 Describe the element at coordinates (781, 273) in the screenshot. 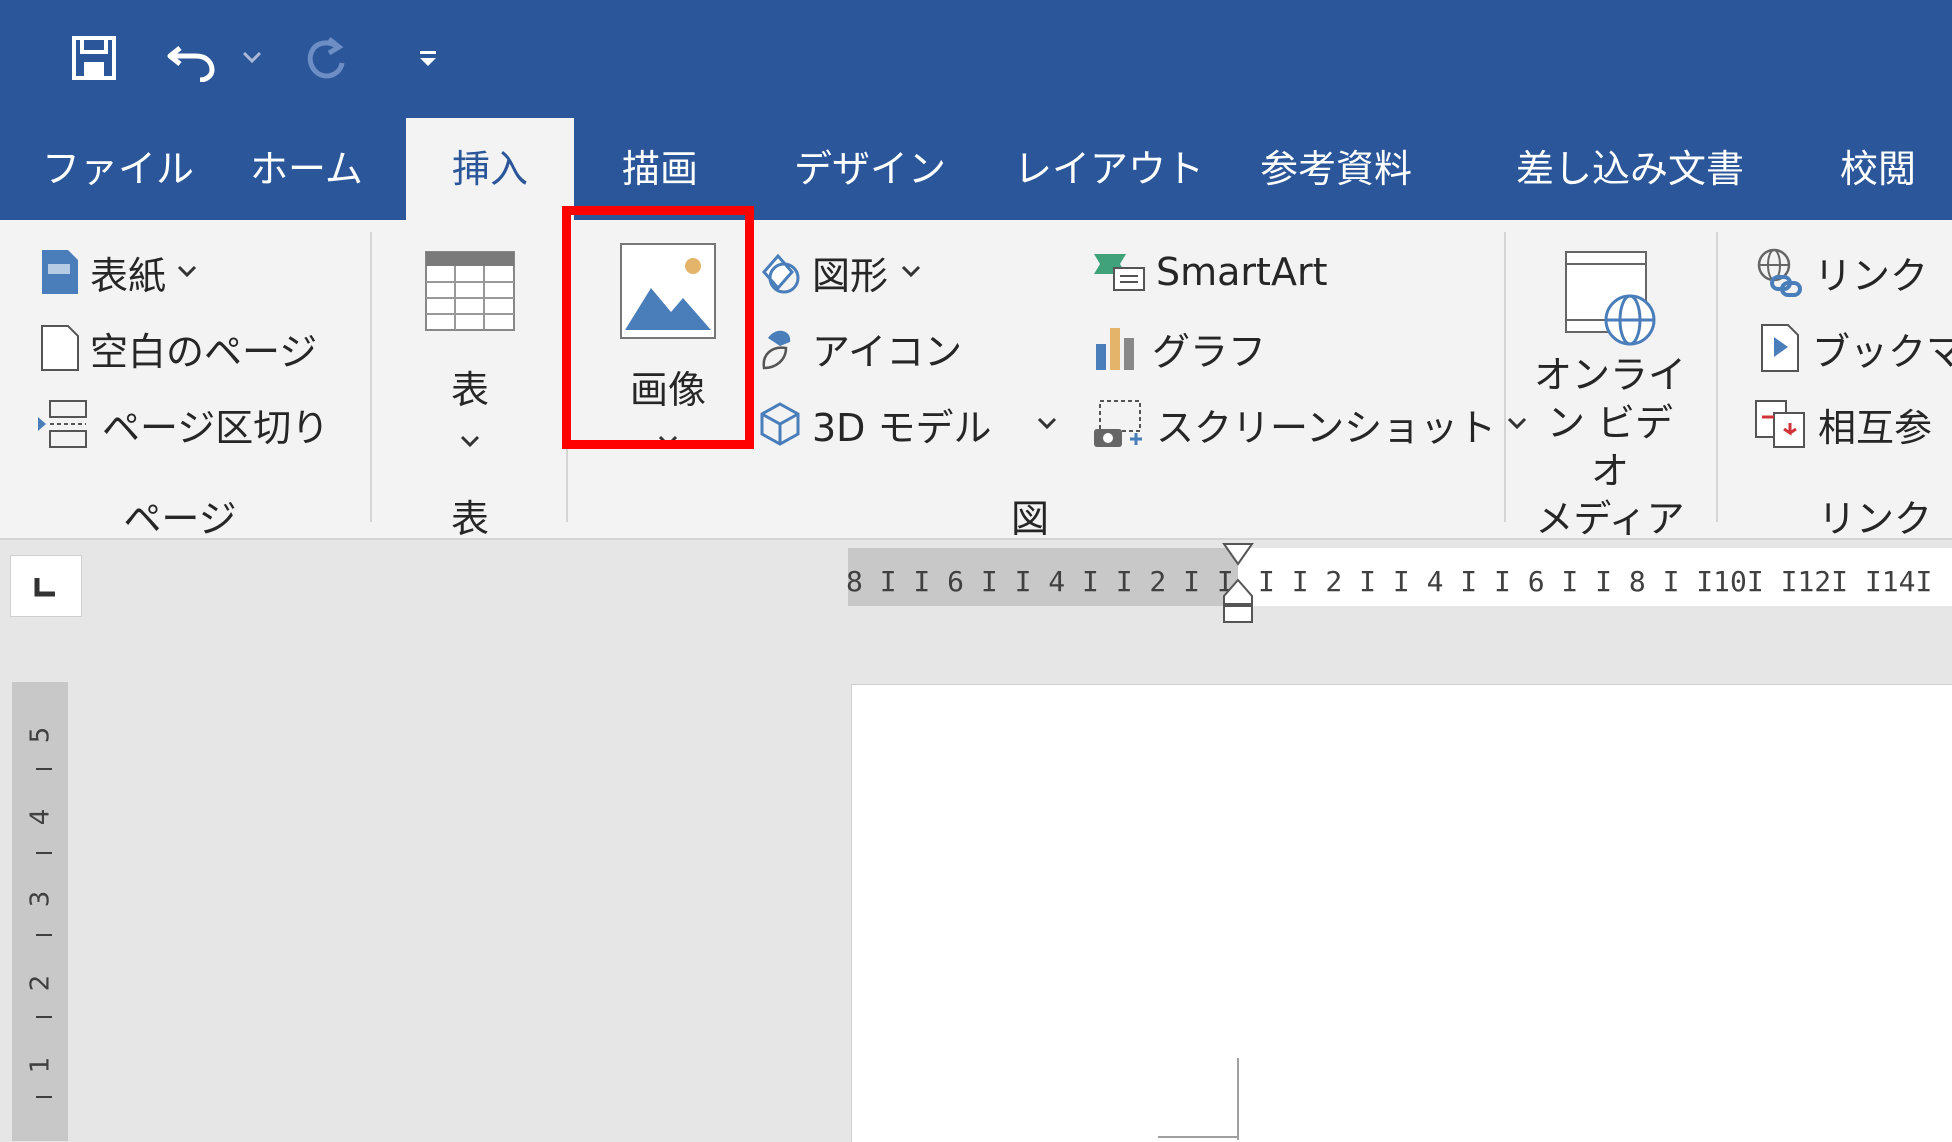

I see `shapes-icon` at that location.